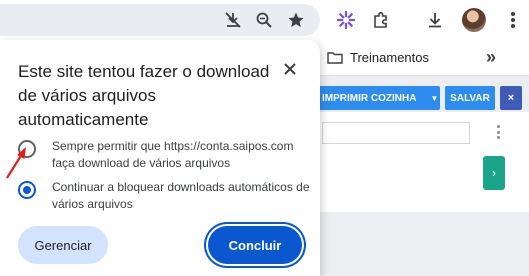  Describe the element at coordinates (346, 20) in the screenshot. I see `extension-purple-icon` at that location.